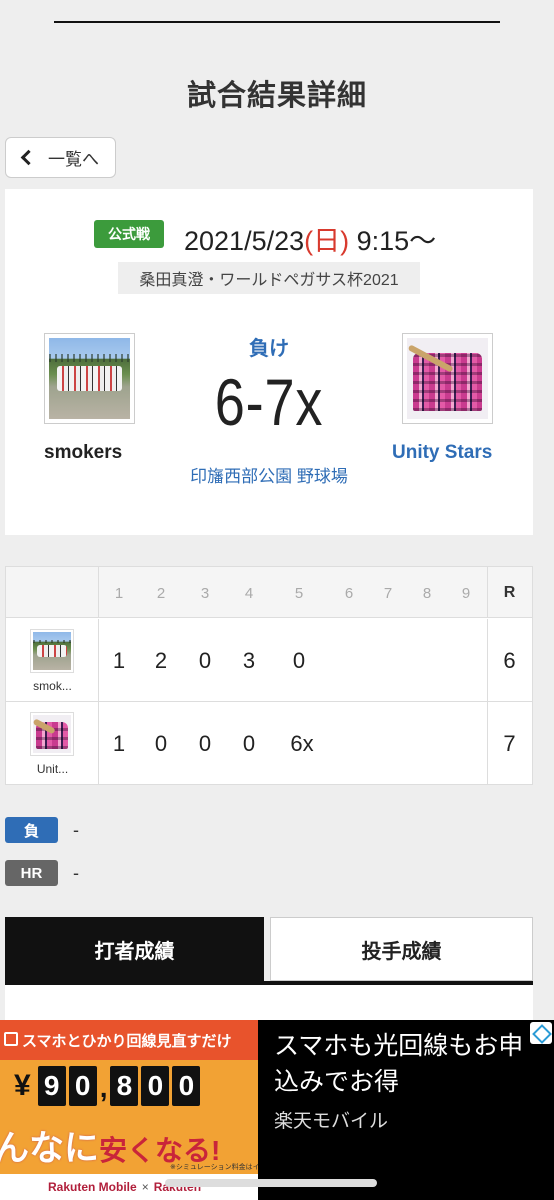 This screenshot has height=1200, width=554. What do you see at coordinates (161, 660) in the screenshot?
I see `inning-score: 2` at bounding box center [161, 660].